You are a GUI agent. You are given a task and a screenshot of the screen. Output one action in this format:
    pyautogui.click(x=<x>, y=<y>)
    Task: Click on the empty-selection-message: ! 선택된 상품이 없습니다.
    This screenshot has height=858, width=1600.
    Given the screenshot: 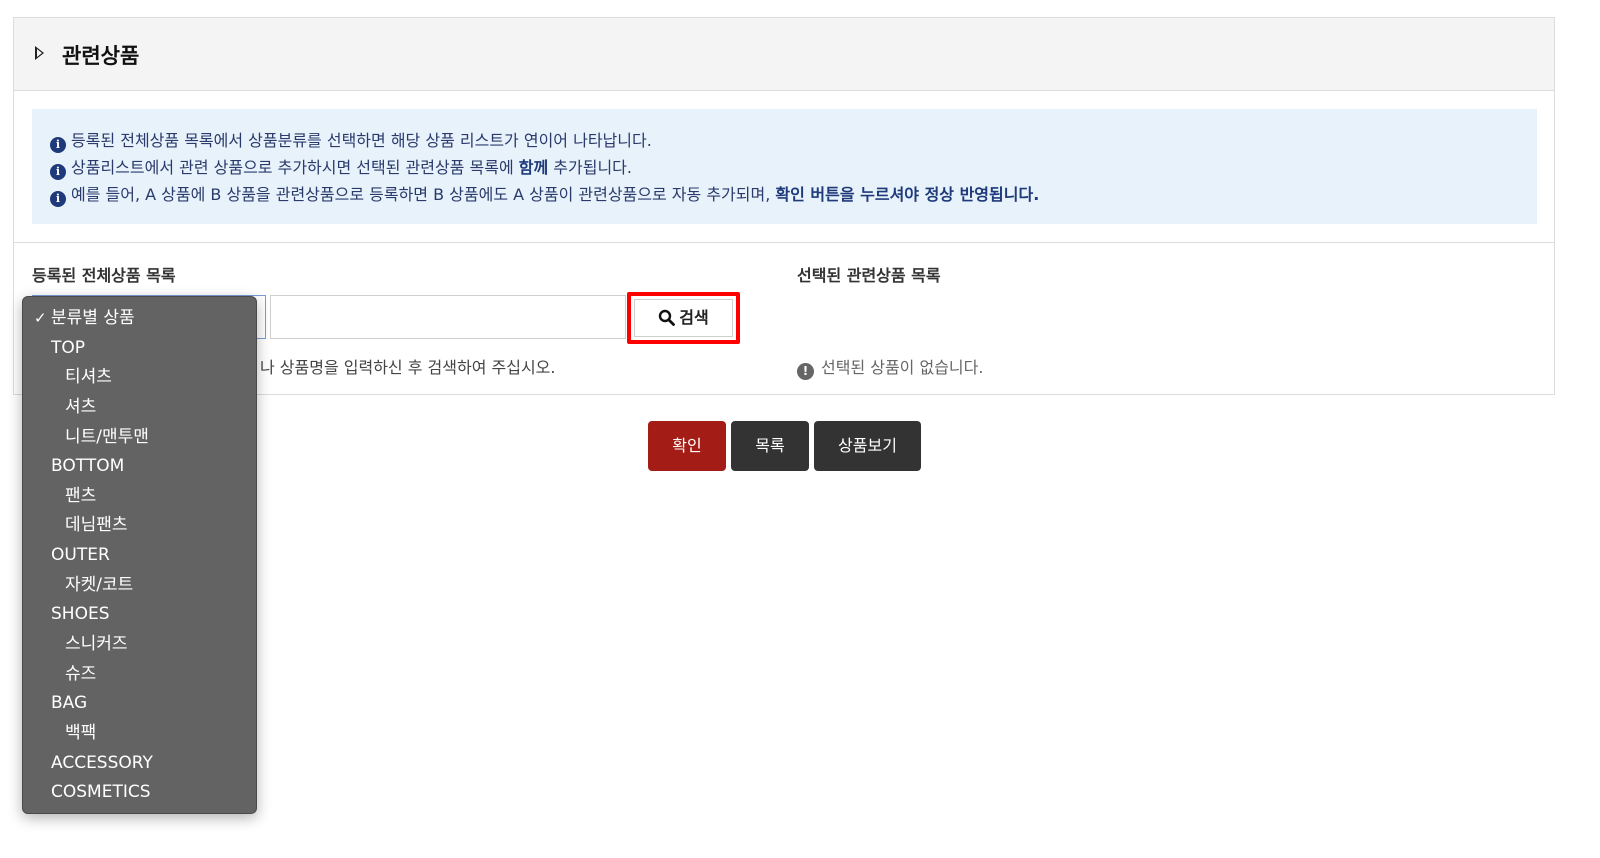 What is the action you would take?
    pyautogui.click(x=890, y=367)
    